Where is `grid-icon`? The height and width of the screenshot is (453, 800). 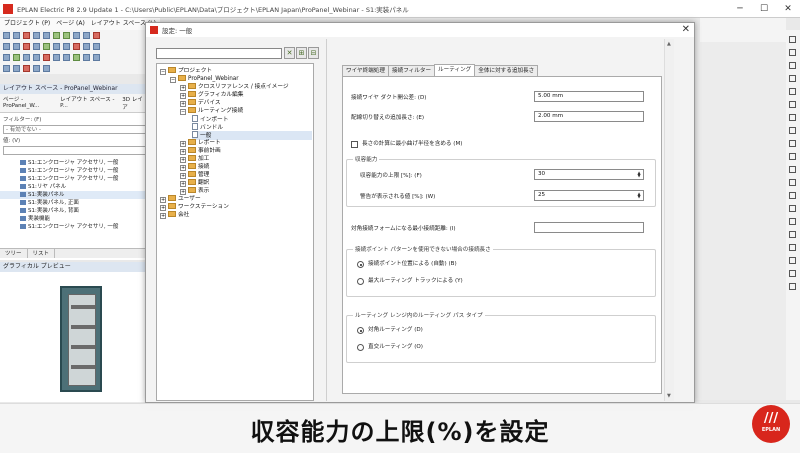 grid-icon is located at coordinates (6, 46).